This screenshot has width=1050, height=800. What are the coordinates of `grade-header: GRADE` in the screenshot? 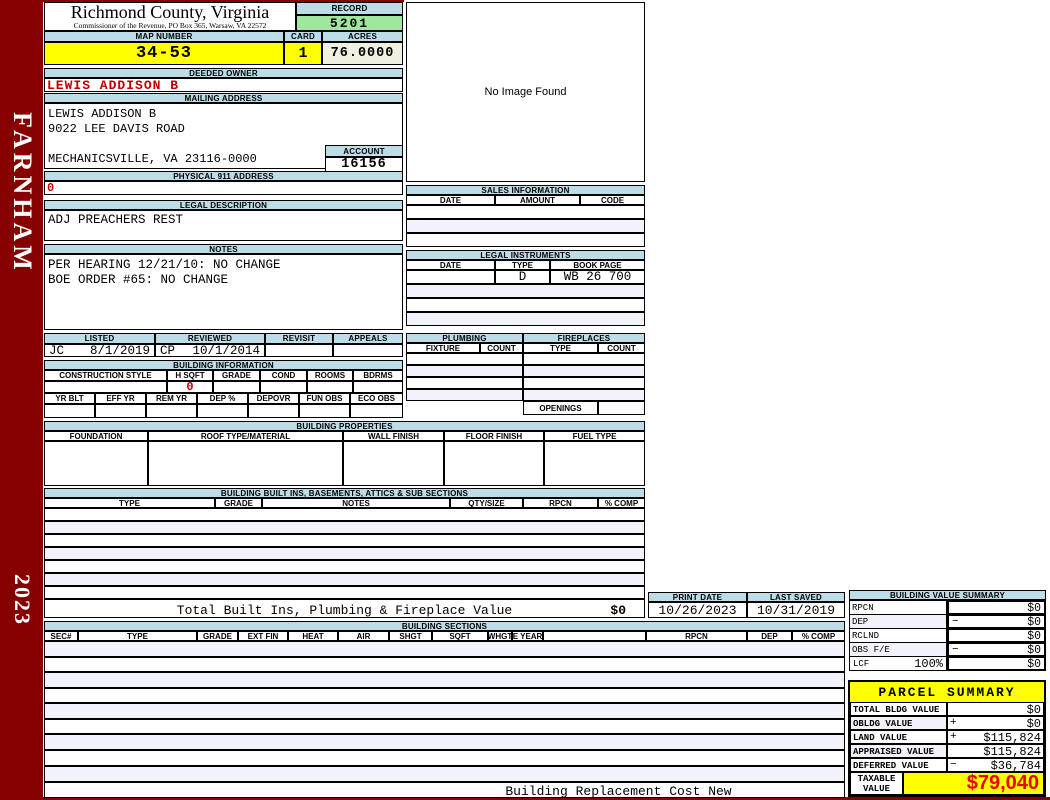 It's located at (236, 375).